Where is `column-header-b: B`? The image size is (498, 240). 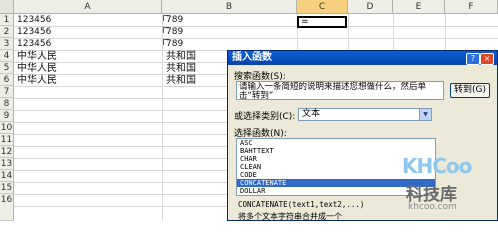 column-header-b: B is located at coordinates (229, 7).